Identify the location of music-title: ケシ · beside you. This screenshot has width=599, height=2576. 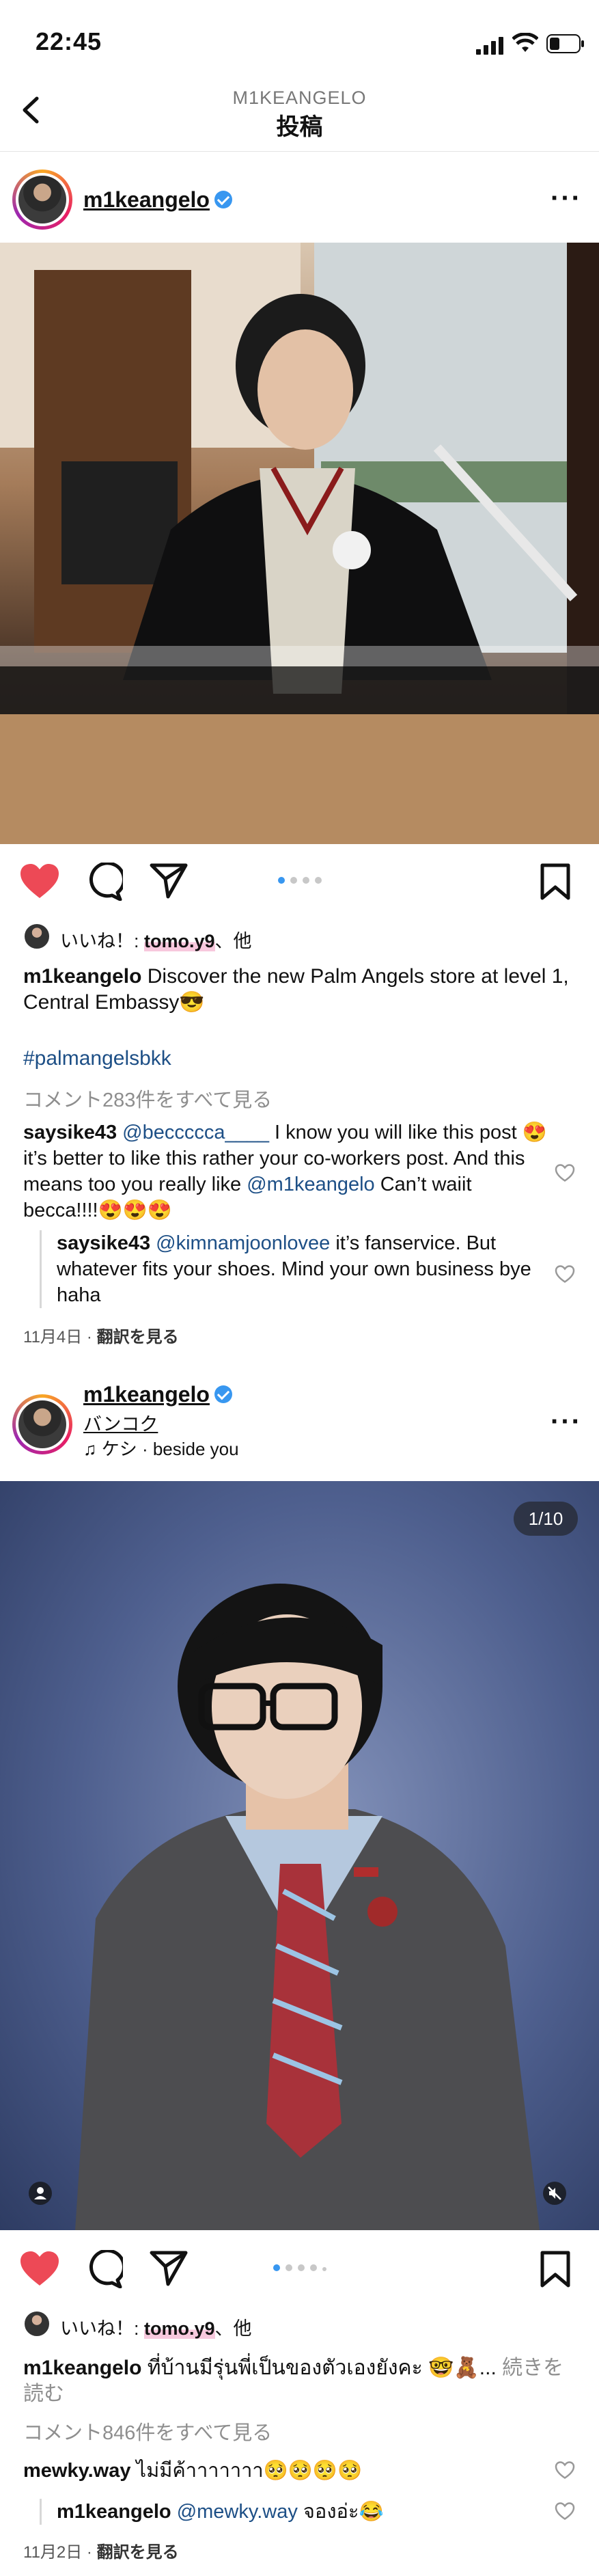
(170, 1449).